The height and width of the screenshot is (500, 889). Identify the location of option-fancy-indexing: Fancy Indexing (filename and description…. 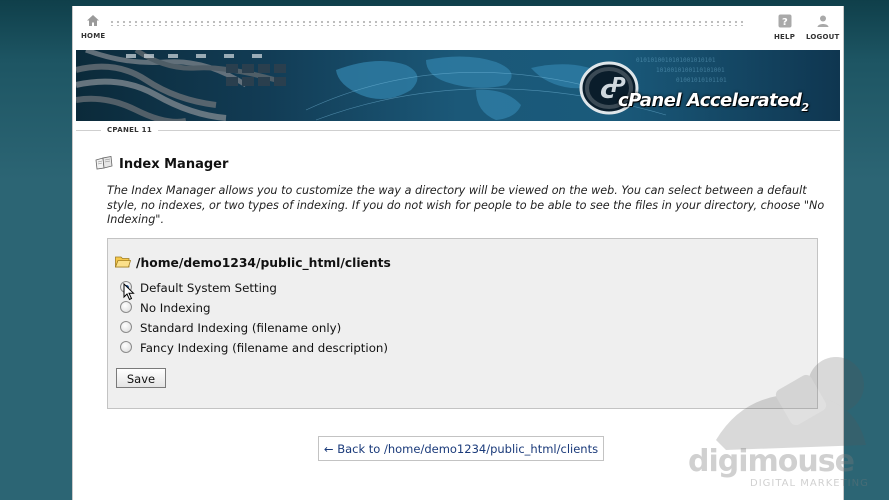
(254, 348).